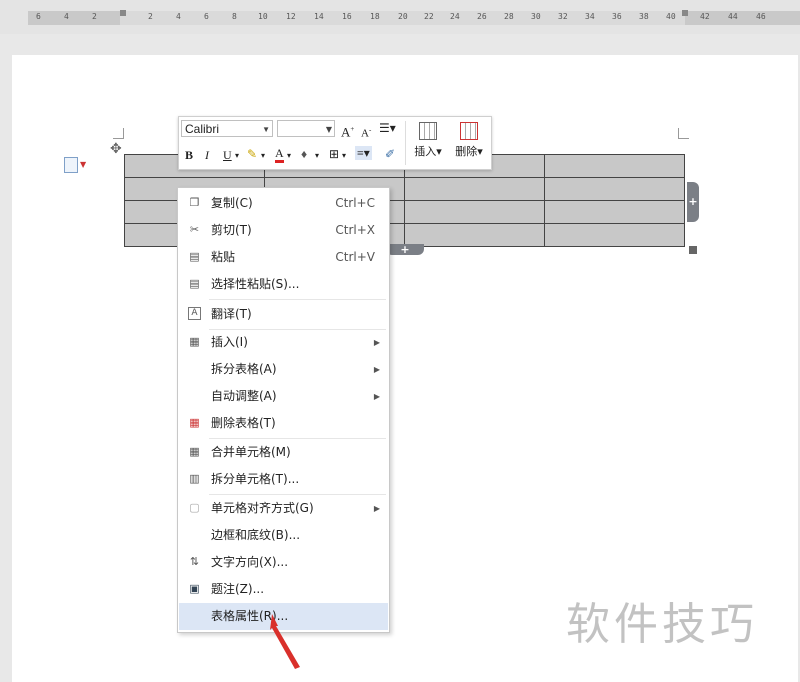 This screenshot has width=800, height=682. Describe the element at coordinates (466, 151) in the screenshot. I see `delete-label: 删除` at that location.